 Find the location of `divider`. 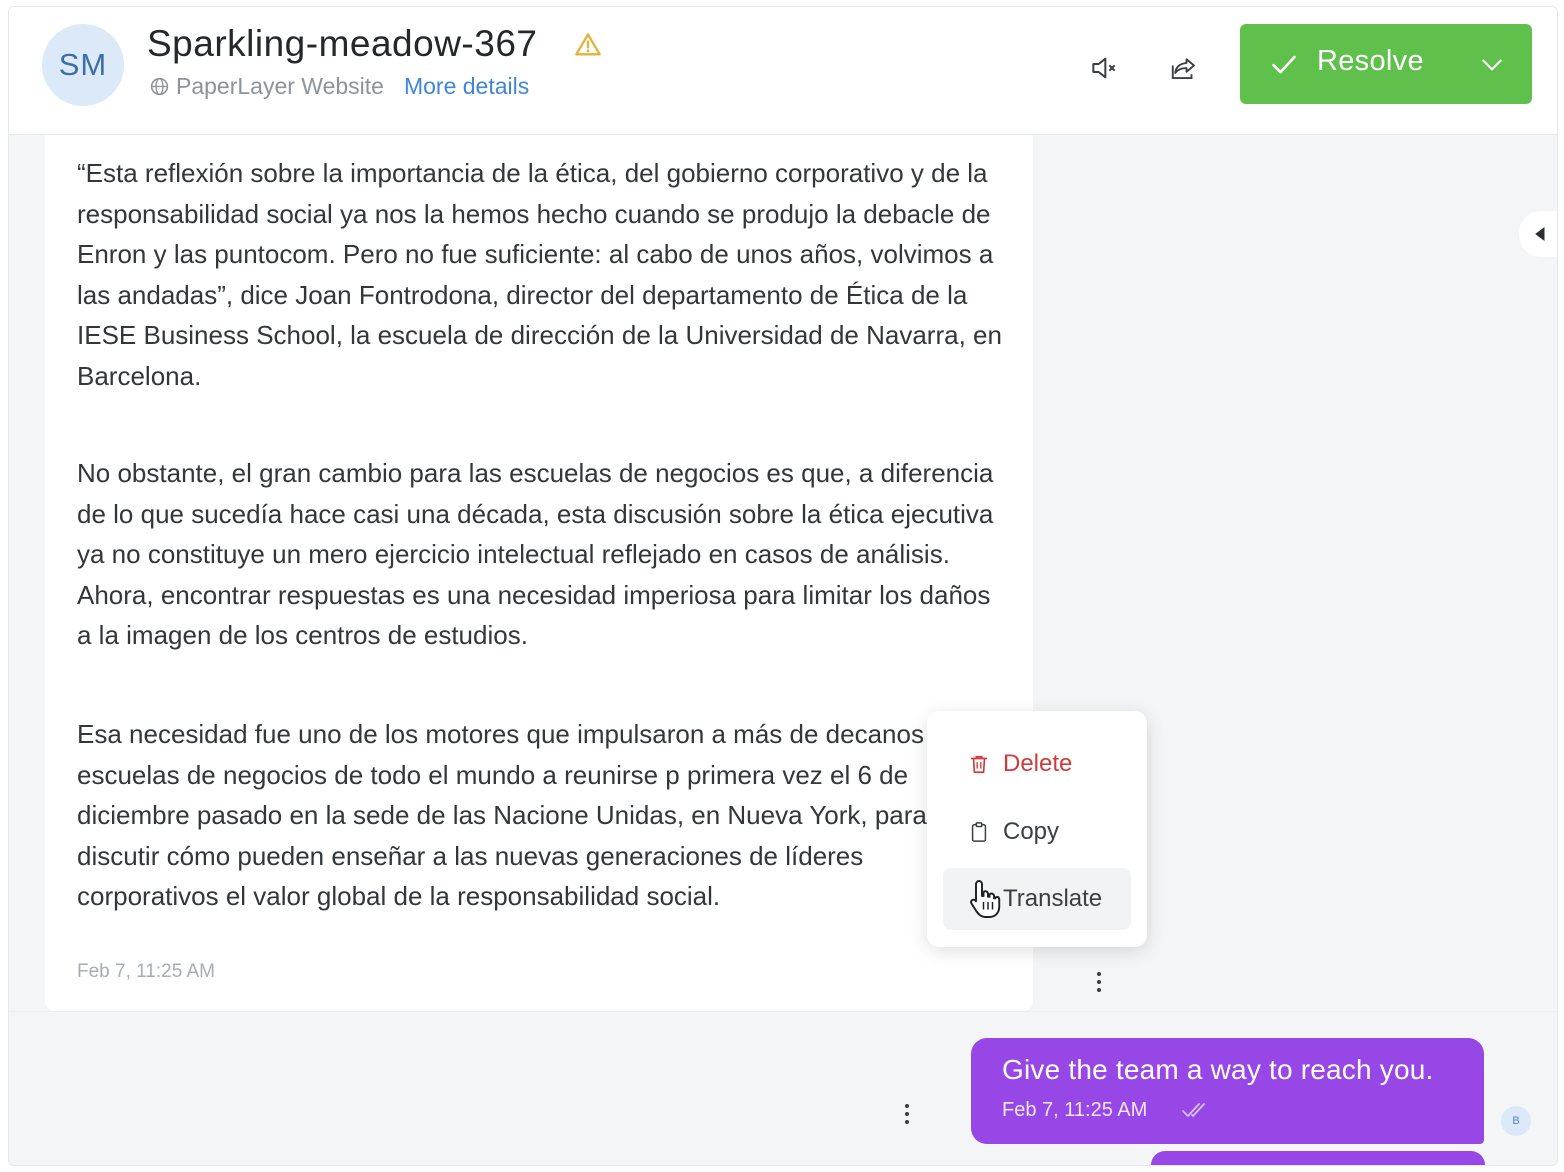

divider is located at coordinates (783, 1011).